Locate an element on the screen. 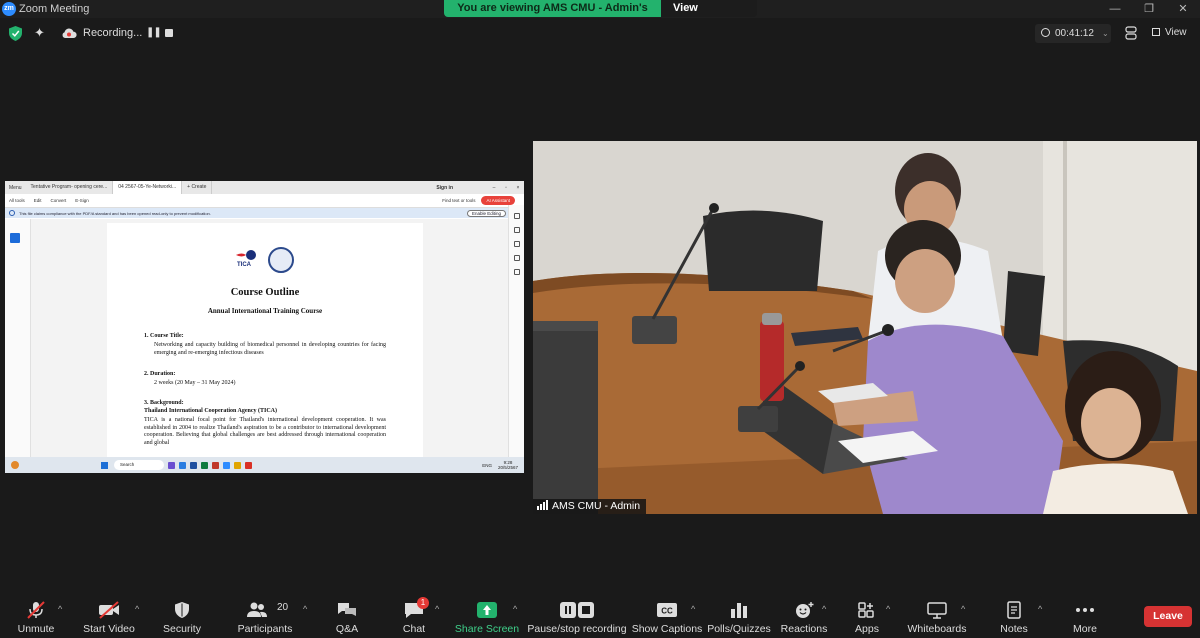 The width and height of the screenshot is (1200, 638). taskbar-clock: 9:28 20/5/2567 is located at coordinates (508, 465).